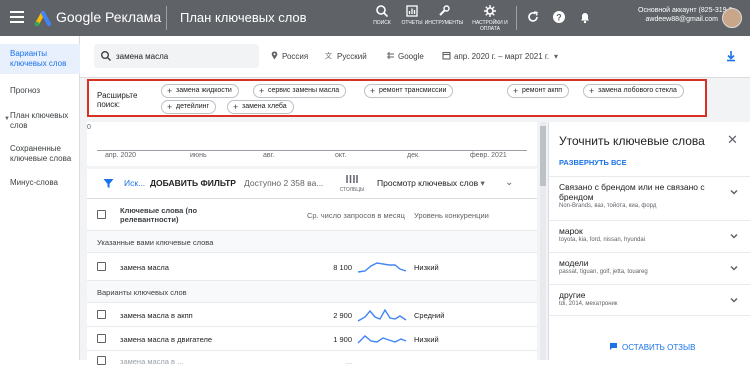  What do you see at coordinates (17, 17) in the screenshot?
I see `menu-icon` at bounding box center [17, 17].